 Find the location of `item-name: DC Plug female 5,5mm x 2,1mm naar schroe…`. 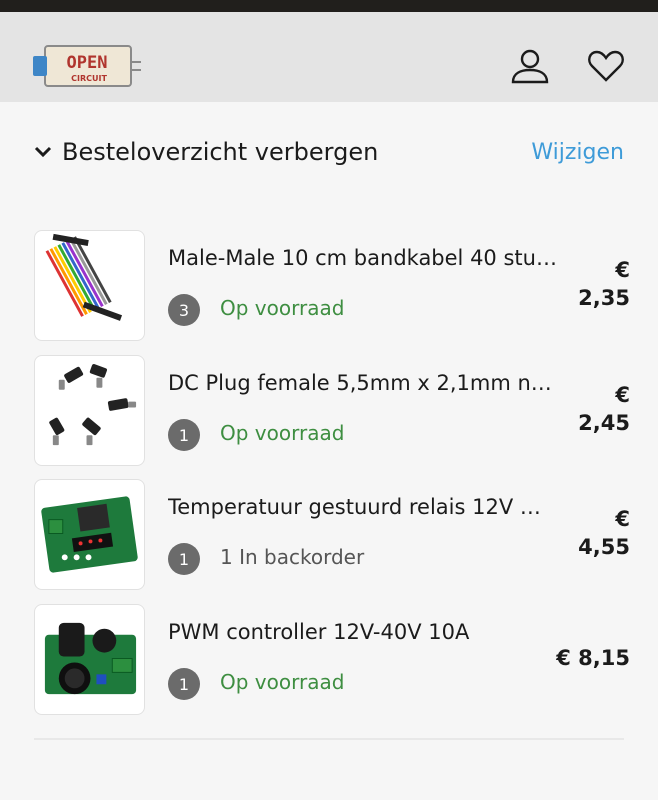

item-name: DC Plug female 5,5mm x 2,1mm naar schroe… is located at coordinates (363, 383).